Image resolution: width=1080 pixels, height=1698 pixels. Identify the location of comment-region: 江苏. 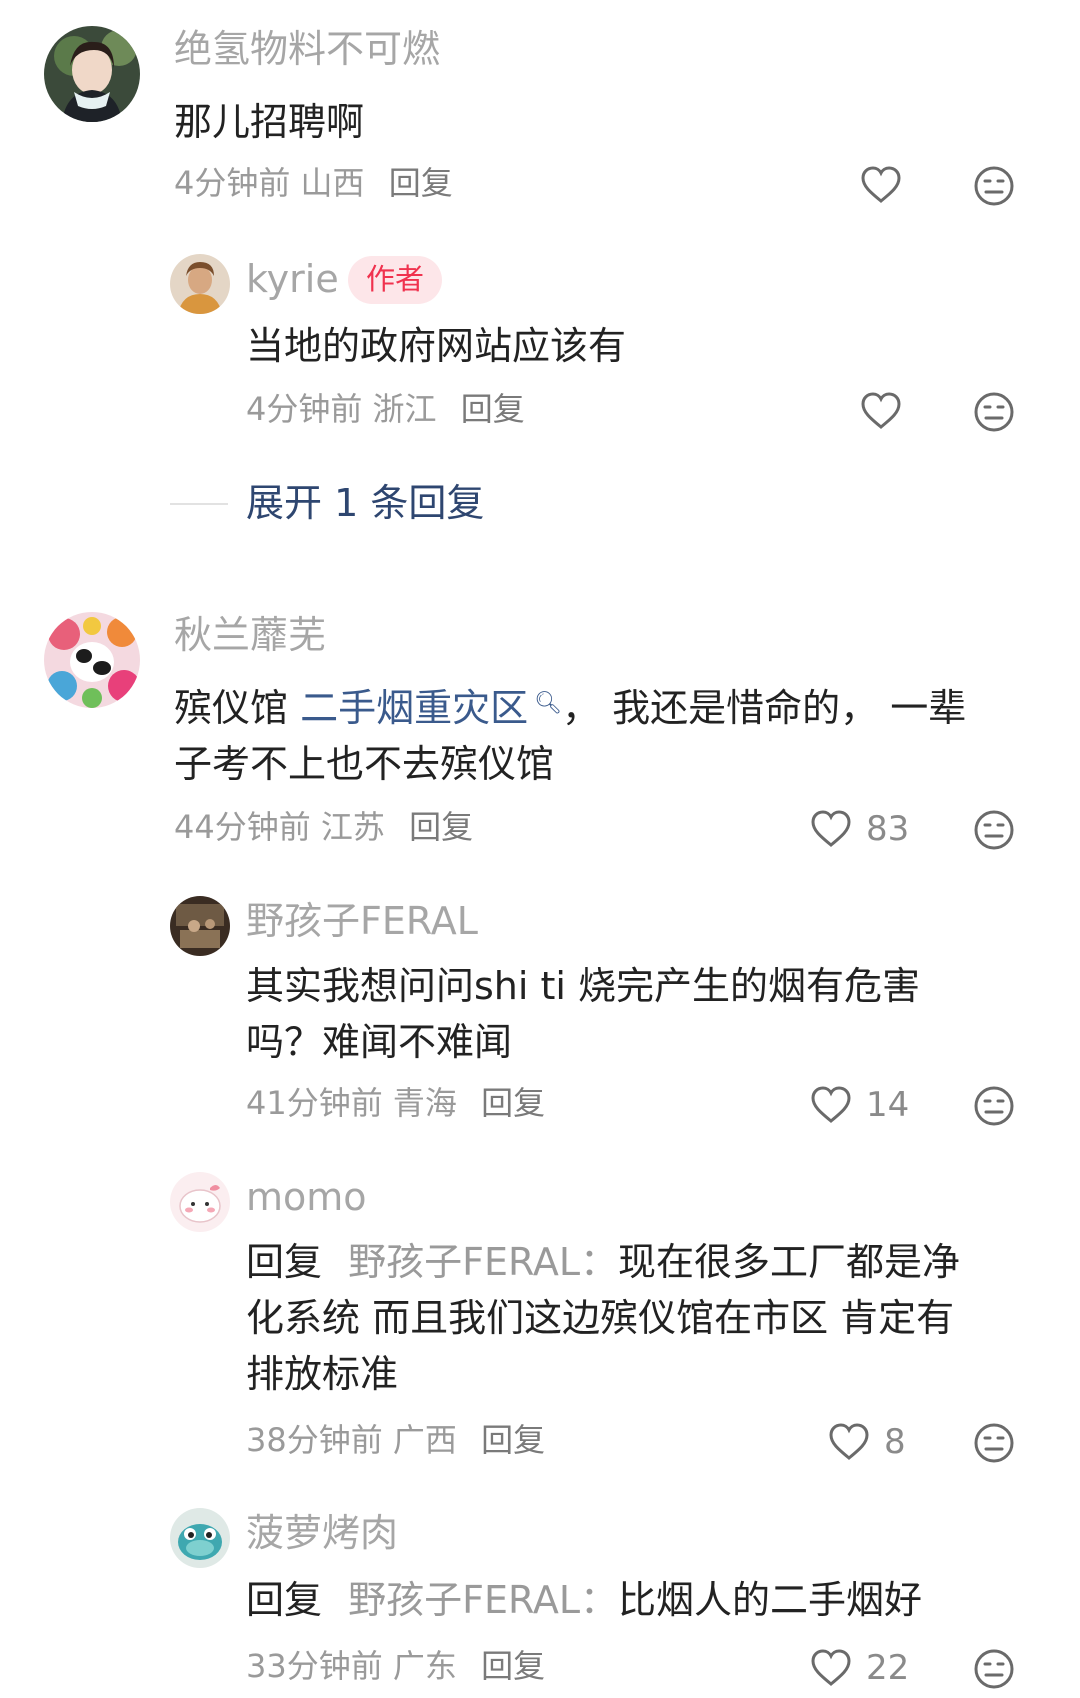
(352, 827).